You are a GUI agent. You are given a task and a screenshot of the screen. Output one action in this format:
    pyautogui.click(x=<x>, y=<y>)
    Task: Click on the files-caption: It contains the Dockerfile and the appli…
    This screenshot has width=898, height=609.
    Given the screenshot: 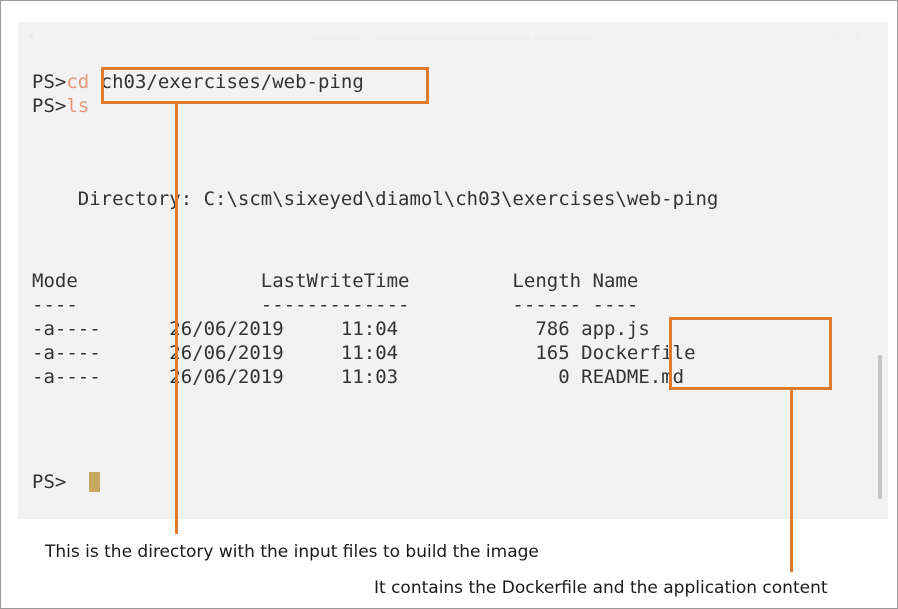 What is the action you would take?
    pyautogui.click(x=601, y=588)
    